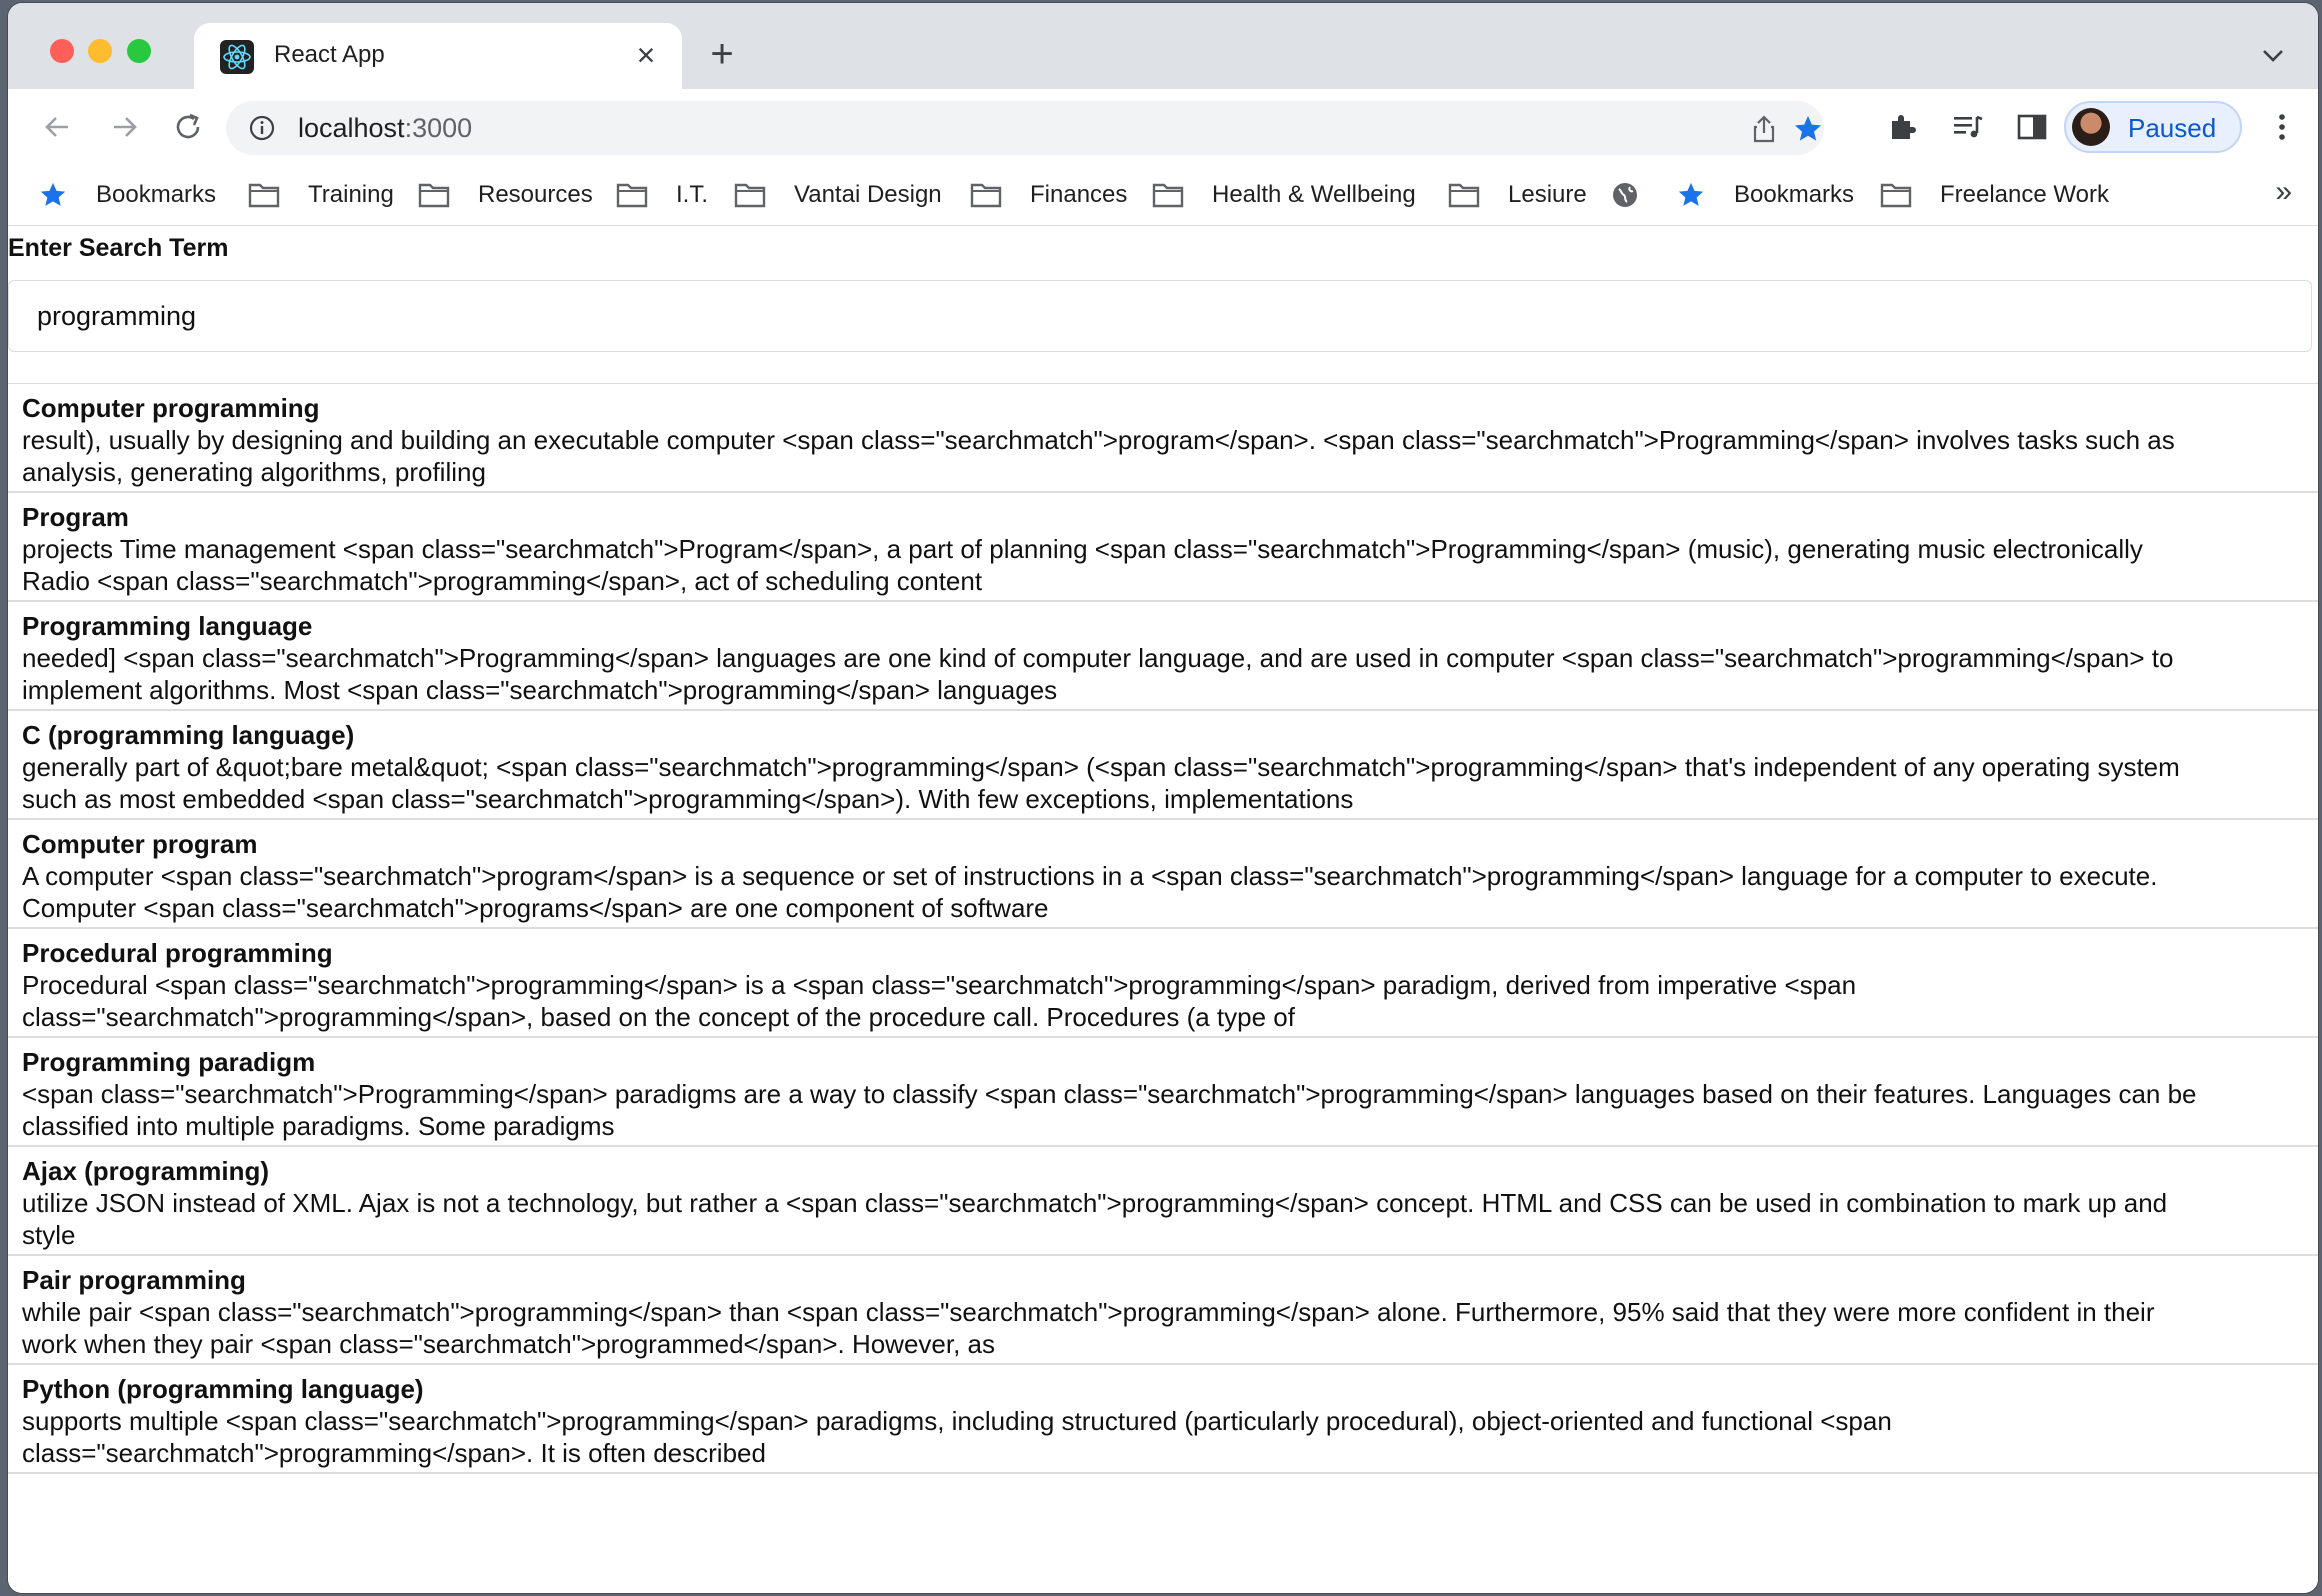 The image size is (2322, 1596). I want to click on new-tab-icon: +, so click(722, 54).